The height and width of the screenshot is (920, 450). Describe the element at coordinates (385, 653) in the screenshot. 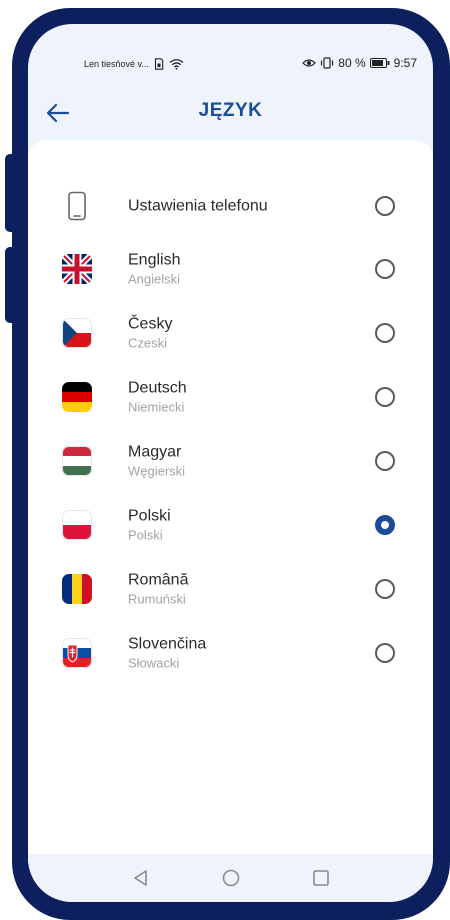

I see `language-radio-slovak` at that location.